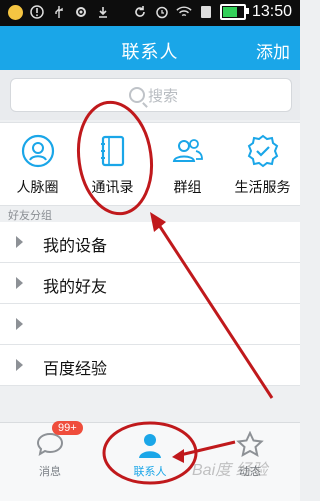 This screenshot has height=501, width=320. Describe the element at coordinates (67, 428) in the screenshot. I see `unread-badge: 99+` at that location.